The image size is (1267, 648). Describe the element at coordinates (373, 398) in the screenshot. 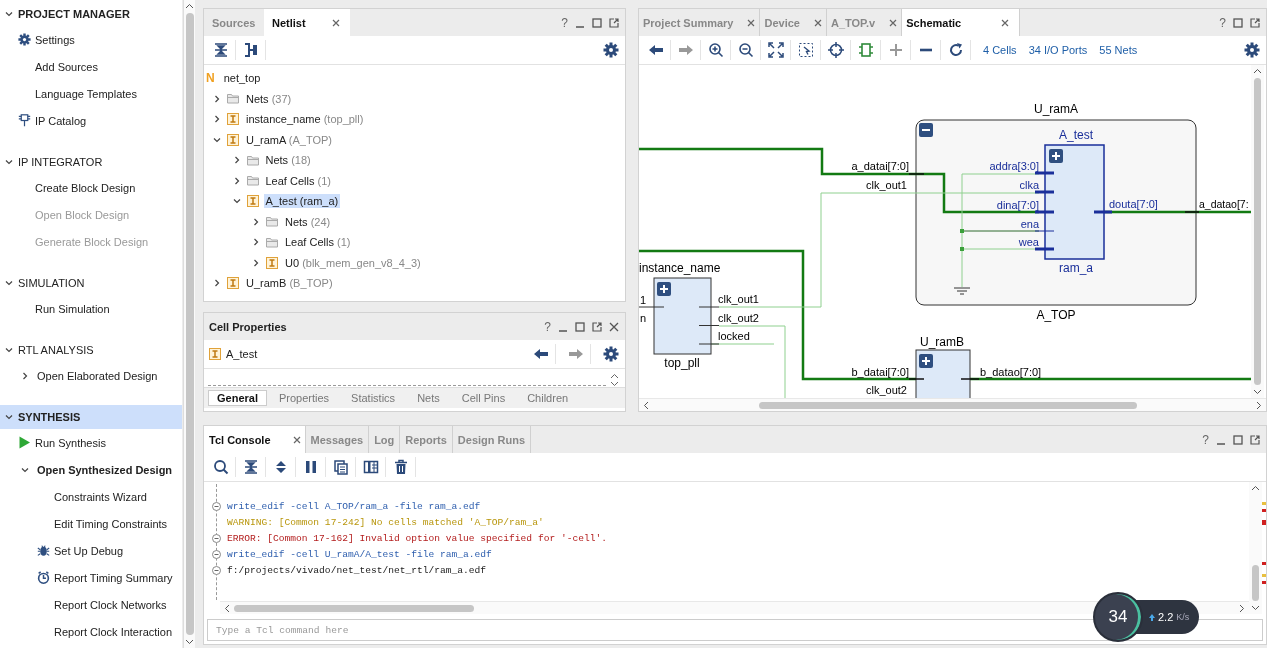

I see `tab: Statistics` at that location.